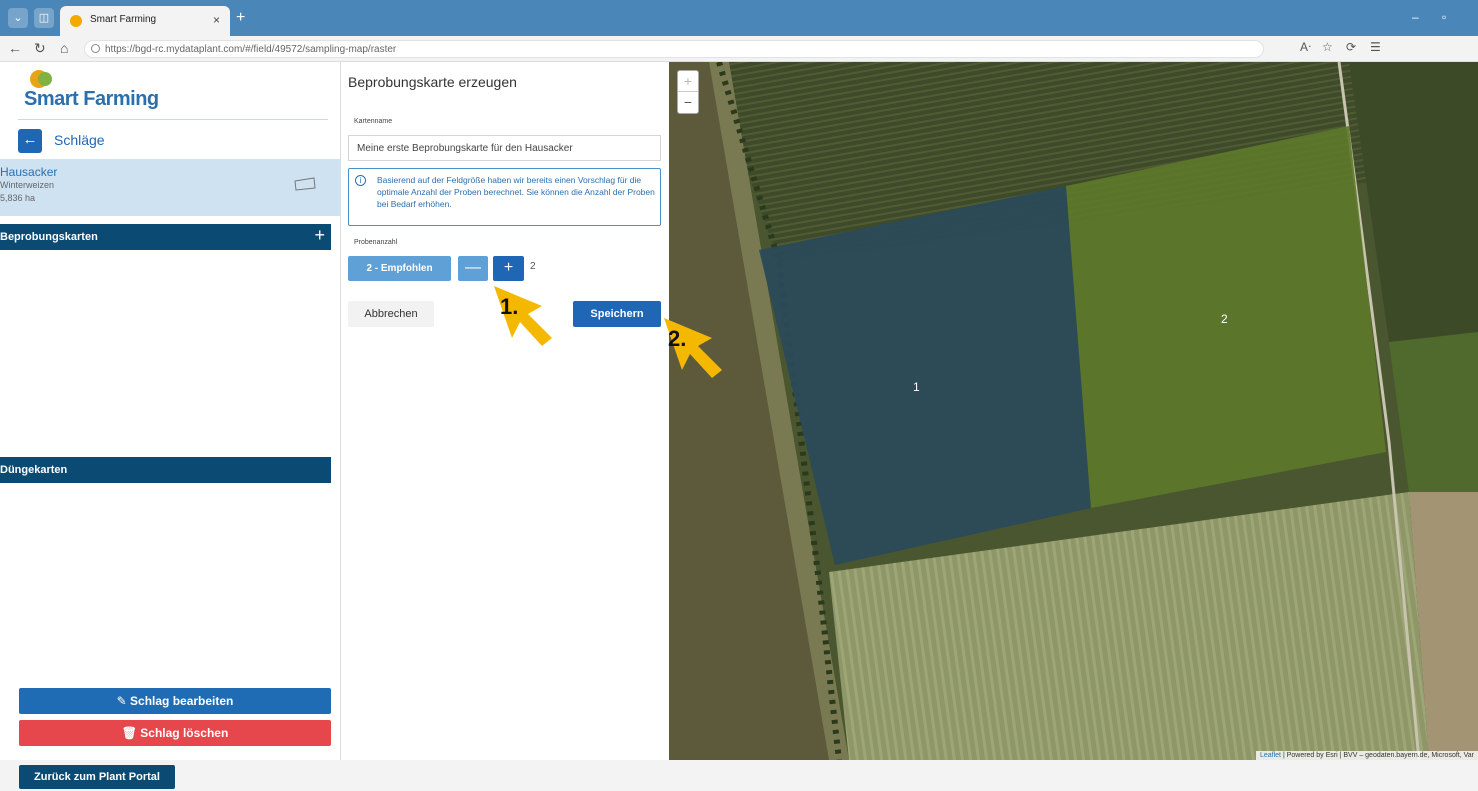  Describe the element at coordinates (29, 172) in the screenshot. I see `field-name: Hausacker` at that location.